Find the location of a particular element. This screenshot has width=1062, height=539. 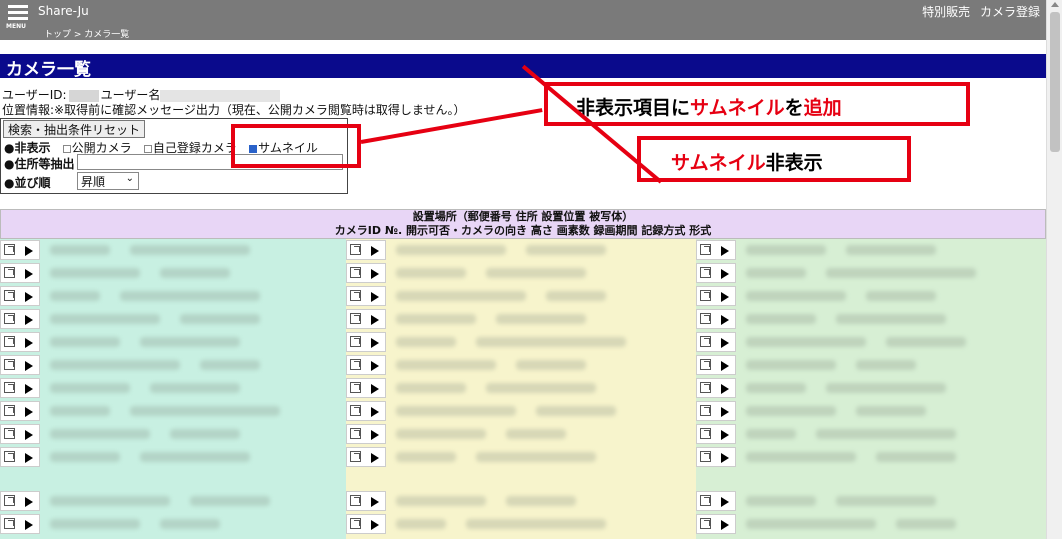

brand-name: Share-Ju is located at coordinates (63, 11).